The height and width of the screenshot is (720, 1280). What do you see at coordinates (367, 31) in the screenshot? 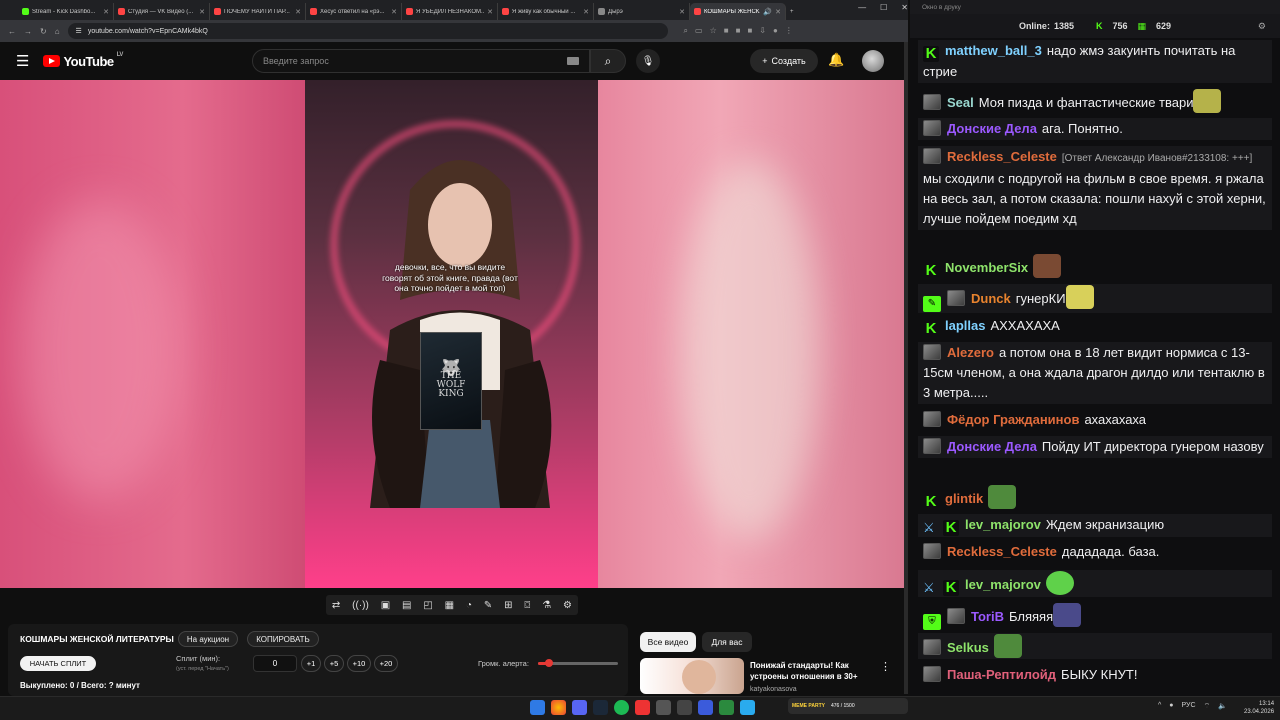
I see `url-field: ☰ youtube.com/watch?v=EpnCAMk4bkQ` at bounding box center [367, 31].